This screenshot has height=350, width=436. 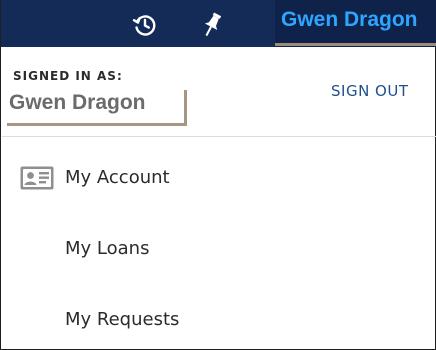 I want to click on history-button, so click(x=145, y=25).